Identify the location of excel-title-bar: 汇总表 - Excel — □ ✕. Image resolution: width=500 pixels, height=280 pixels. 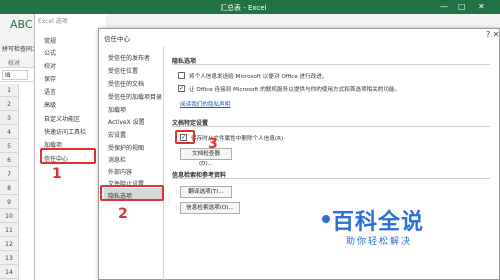
(250, 7).